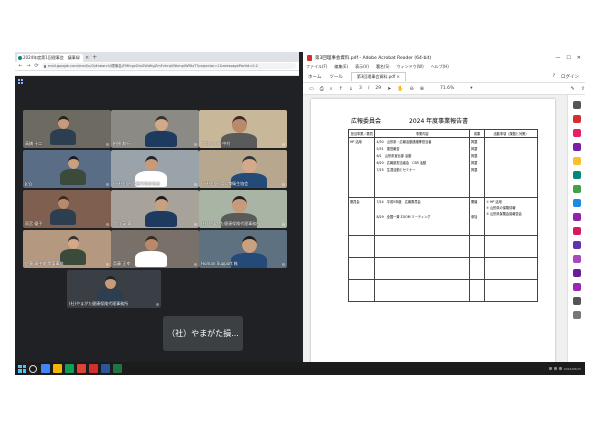  I want to click on menu-edit: 編集(E), so click(341, 67).